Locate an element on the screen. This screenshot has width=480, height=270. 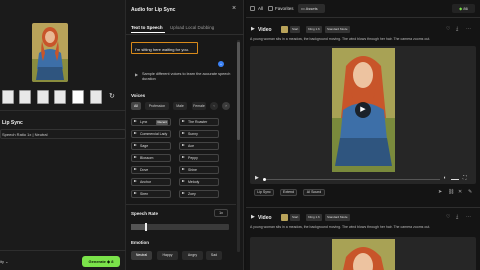
filter-all-results: All is located at coordinates (260, 8).